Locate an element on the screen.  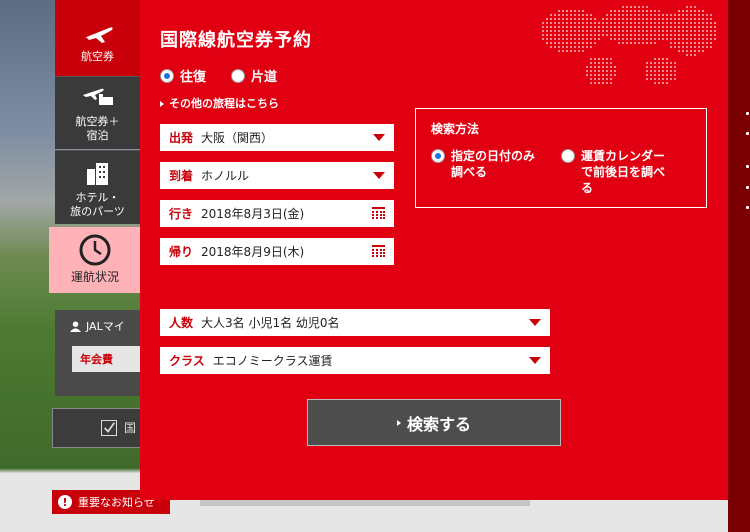
other-itinerary-link: その他の旅程はこちら is located at coordinates (219, 103).